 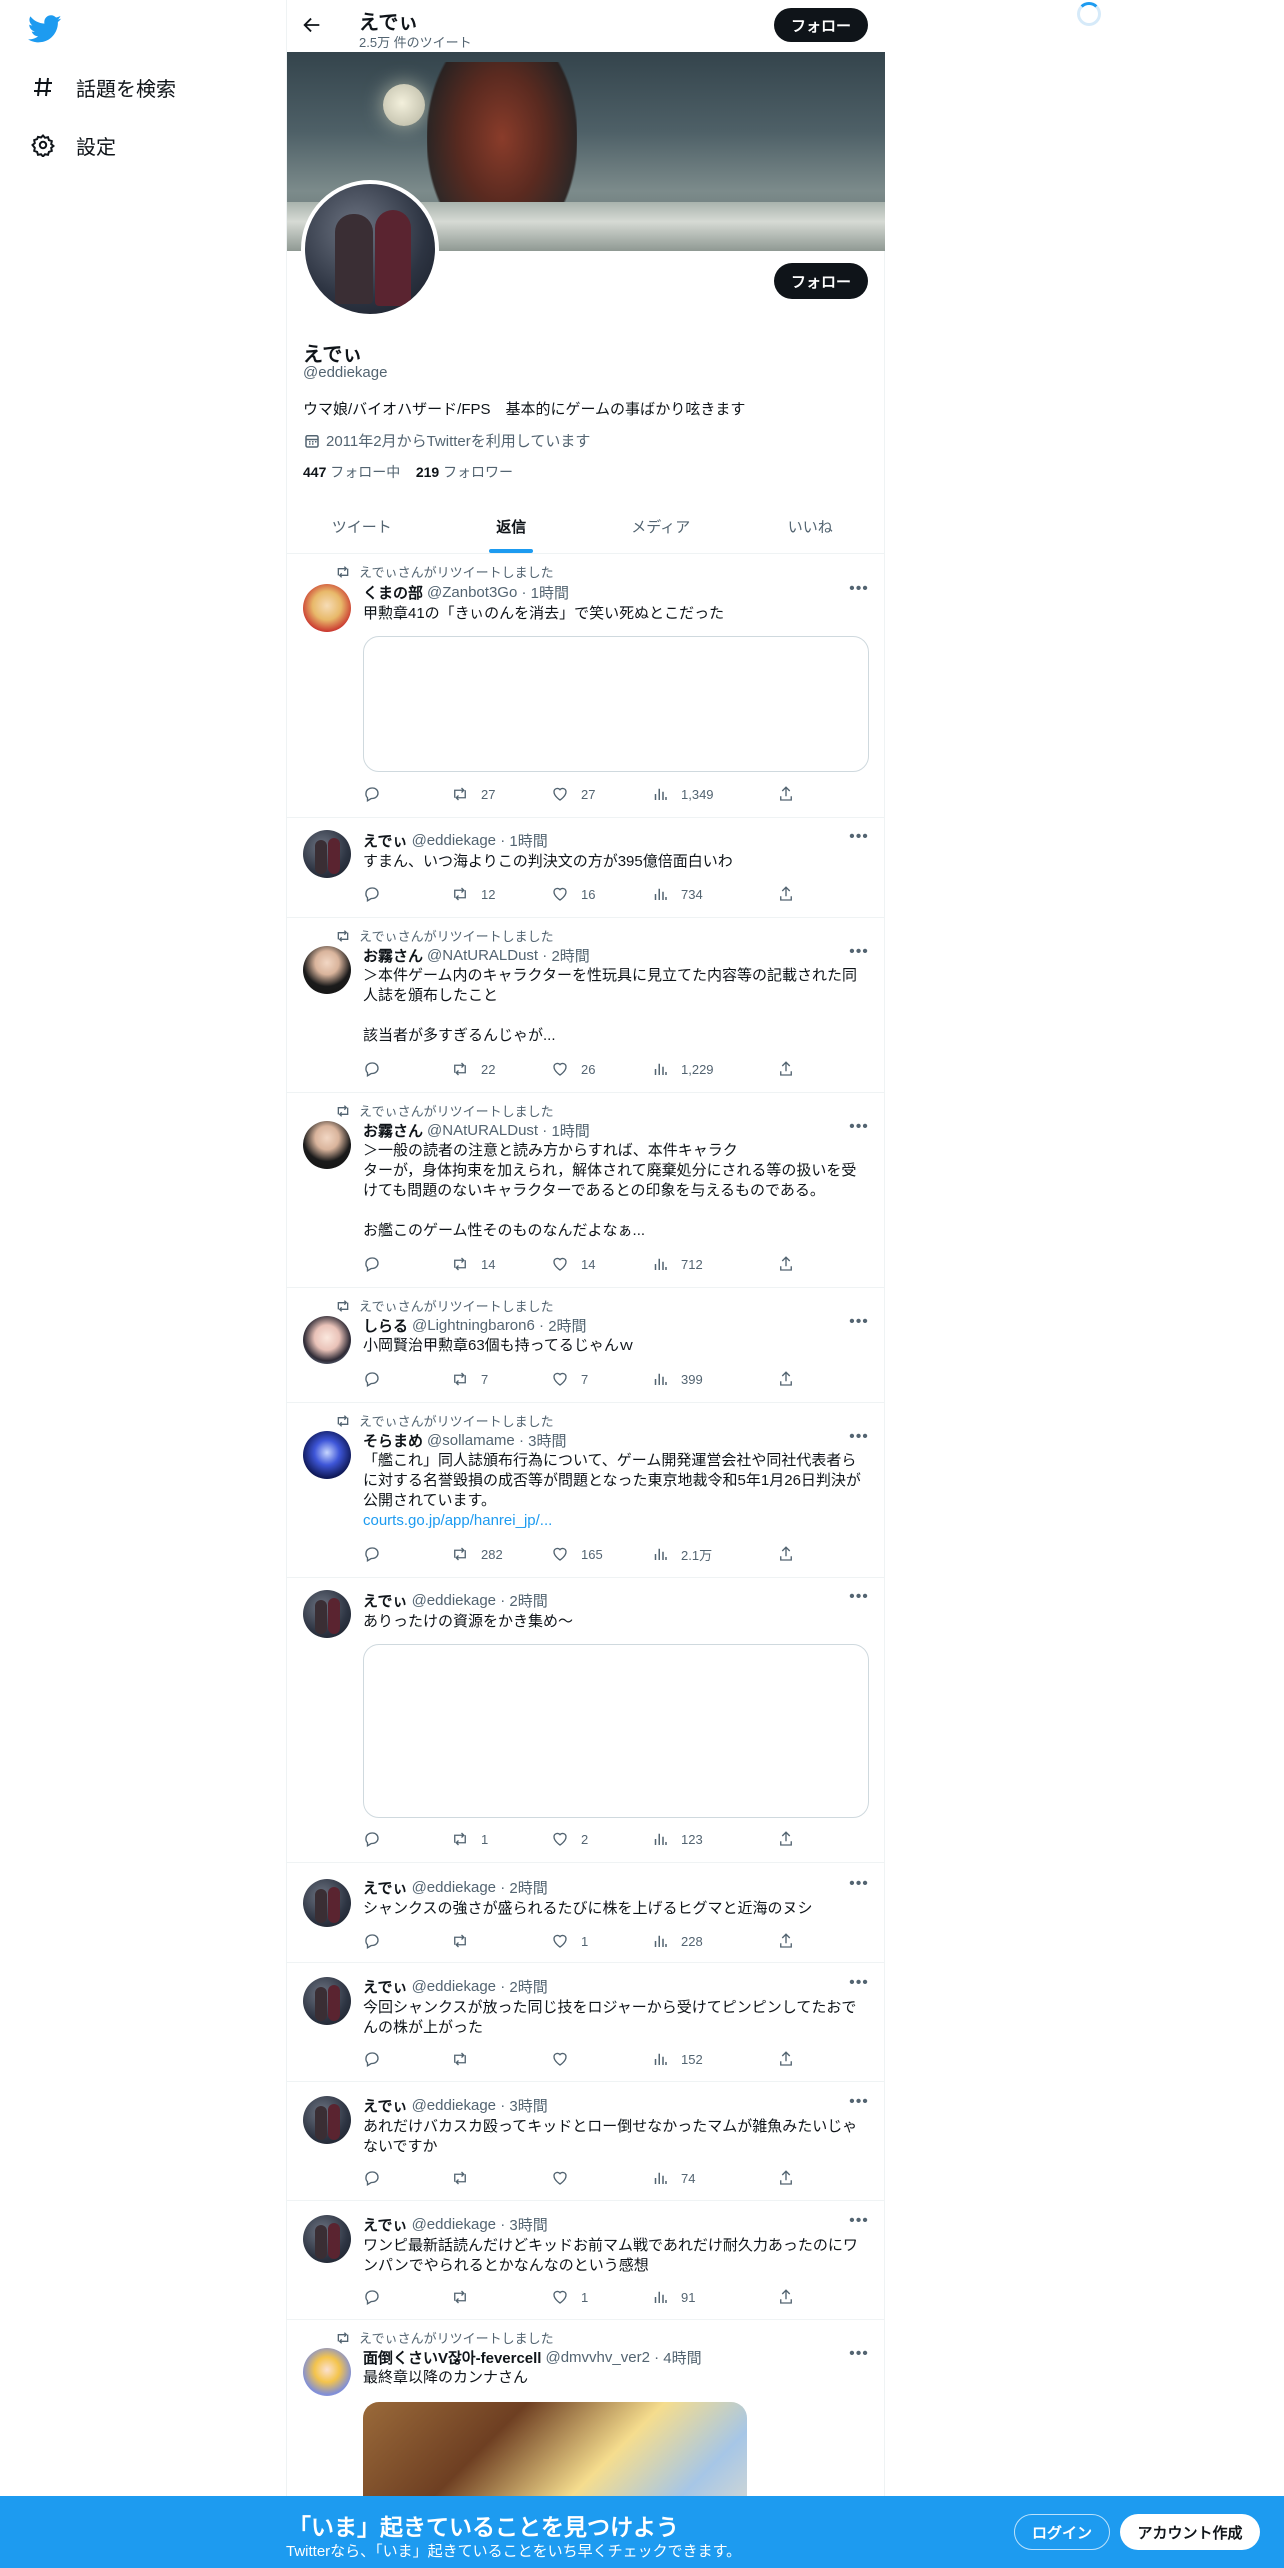 I want to click on author-name: くまの部, so click(x=393, y=592).